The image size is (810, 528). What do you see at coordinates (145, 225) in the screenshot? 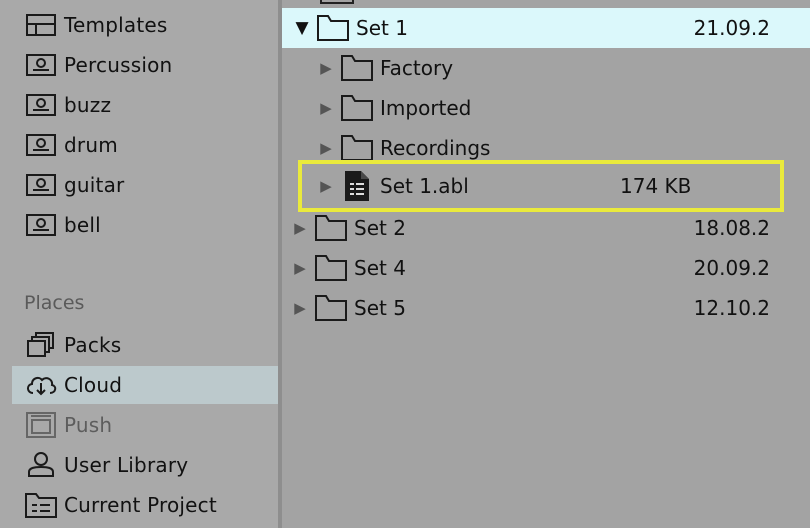
I see `sidebar-item-bell: bell` at bounding box center [145, 225].